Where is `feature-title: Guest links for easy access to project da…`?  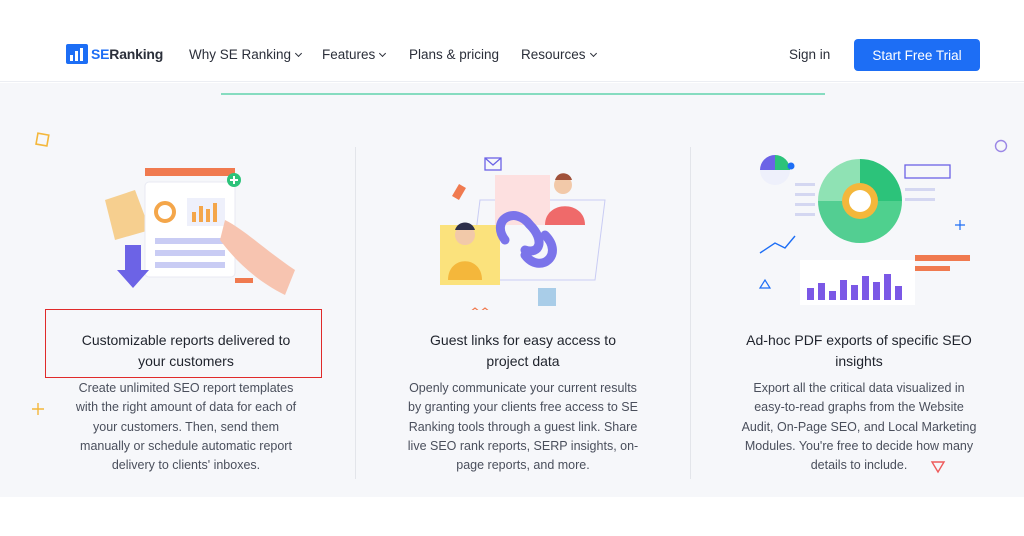 feature-title: Guest links for easy access to project da… is located at coordinates (523, 350).